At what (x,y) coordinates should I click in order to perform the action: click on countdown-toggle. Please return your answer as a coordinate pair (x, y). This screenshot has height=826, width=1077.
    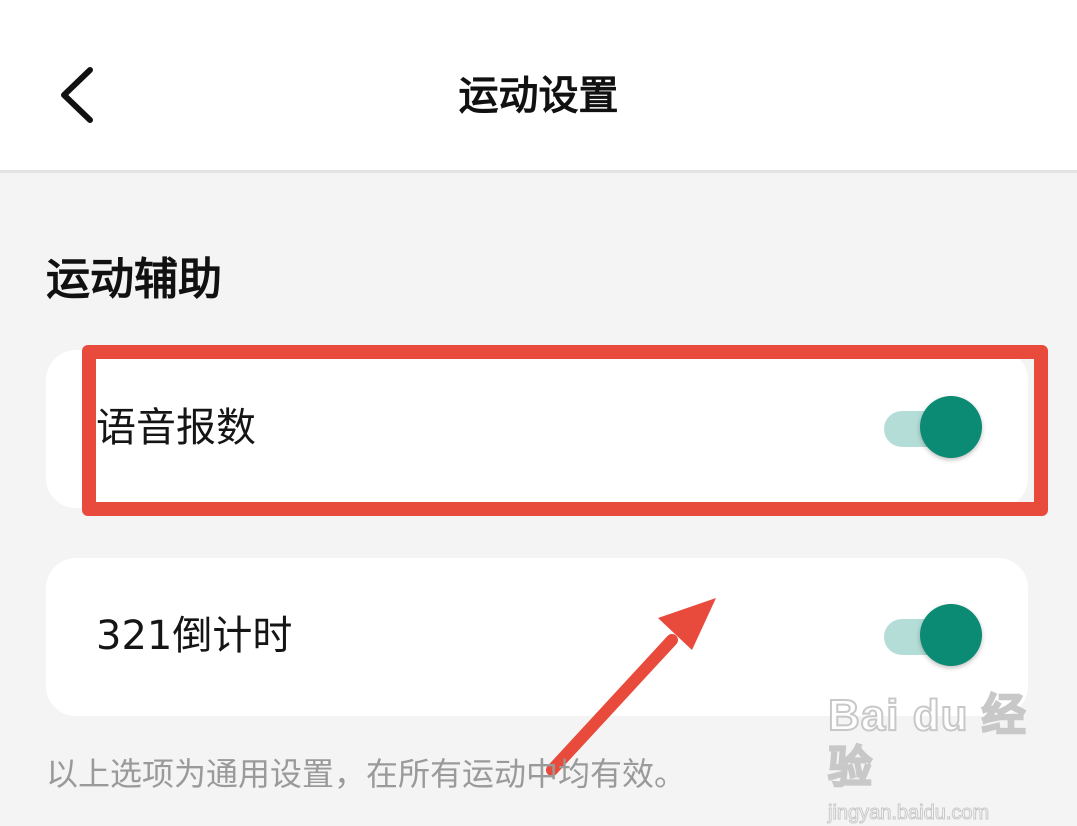
    Looking at the image, I should click on (933, 636).